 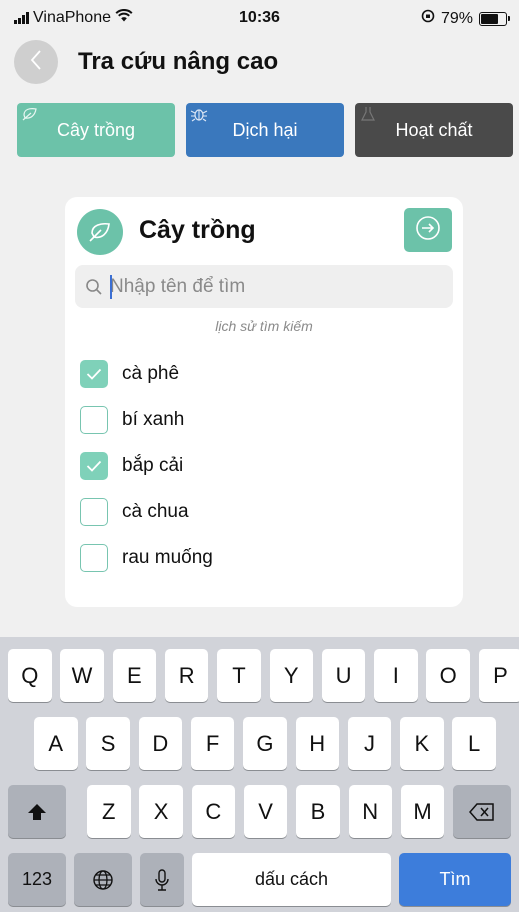 I want to click on backspace-icon, so click(x=481, y=811).